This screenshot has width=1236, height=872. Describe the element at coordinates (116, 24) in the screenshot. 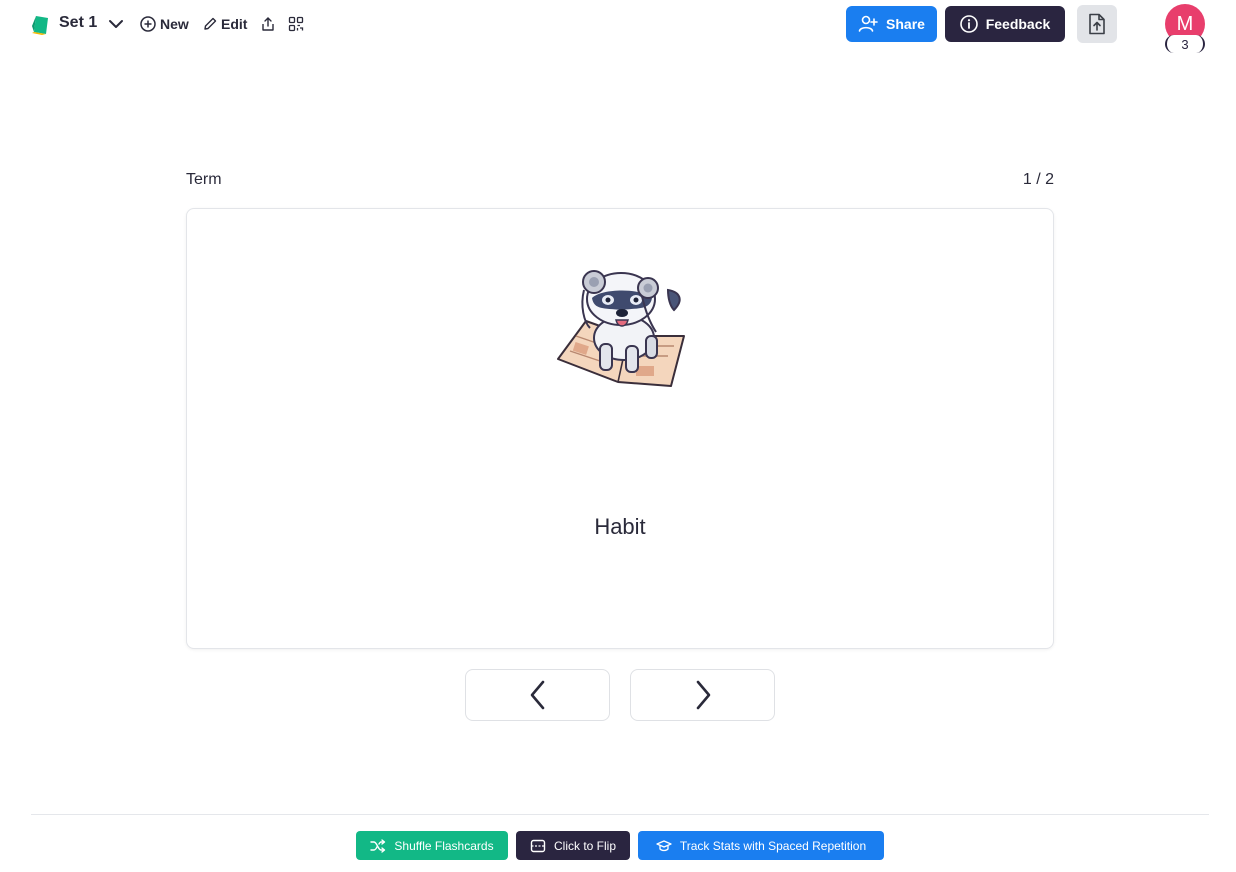

I see `chevron-down-icon` at that location.